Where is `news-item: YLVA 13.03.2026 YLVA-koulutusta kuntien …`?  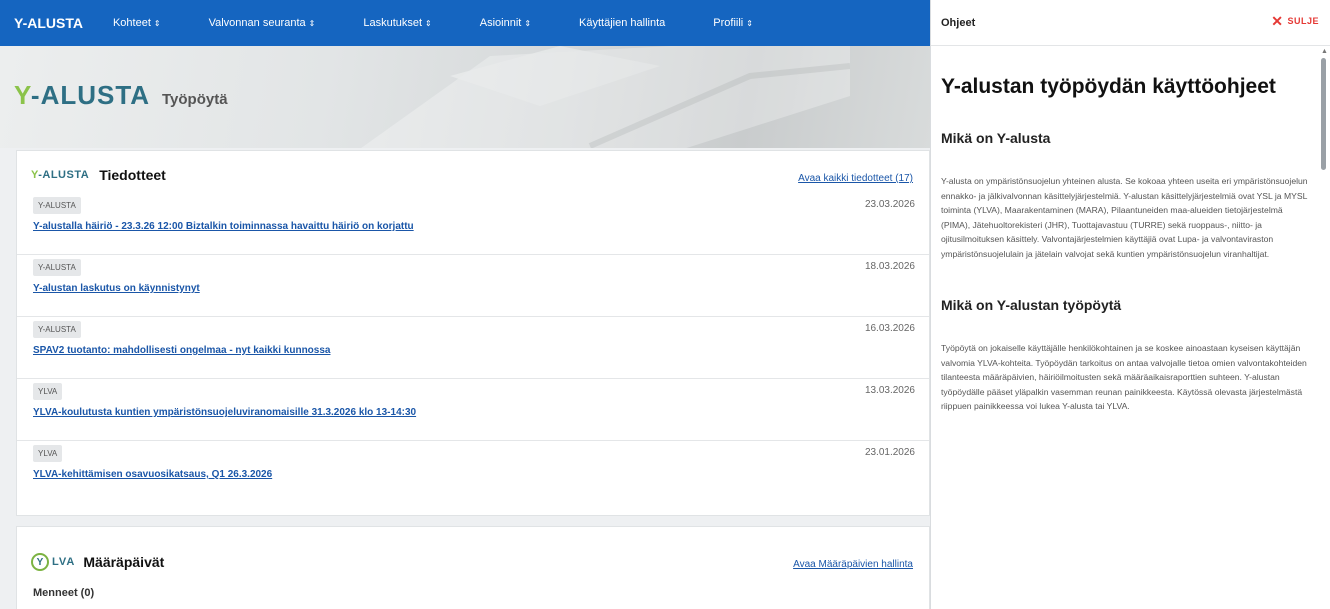
news-item: YLVA 13.03.2026 YLVA-koulutusta kuntien … is located at coordinates (473, 410).